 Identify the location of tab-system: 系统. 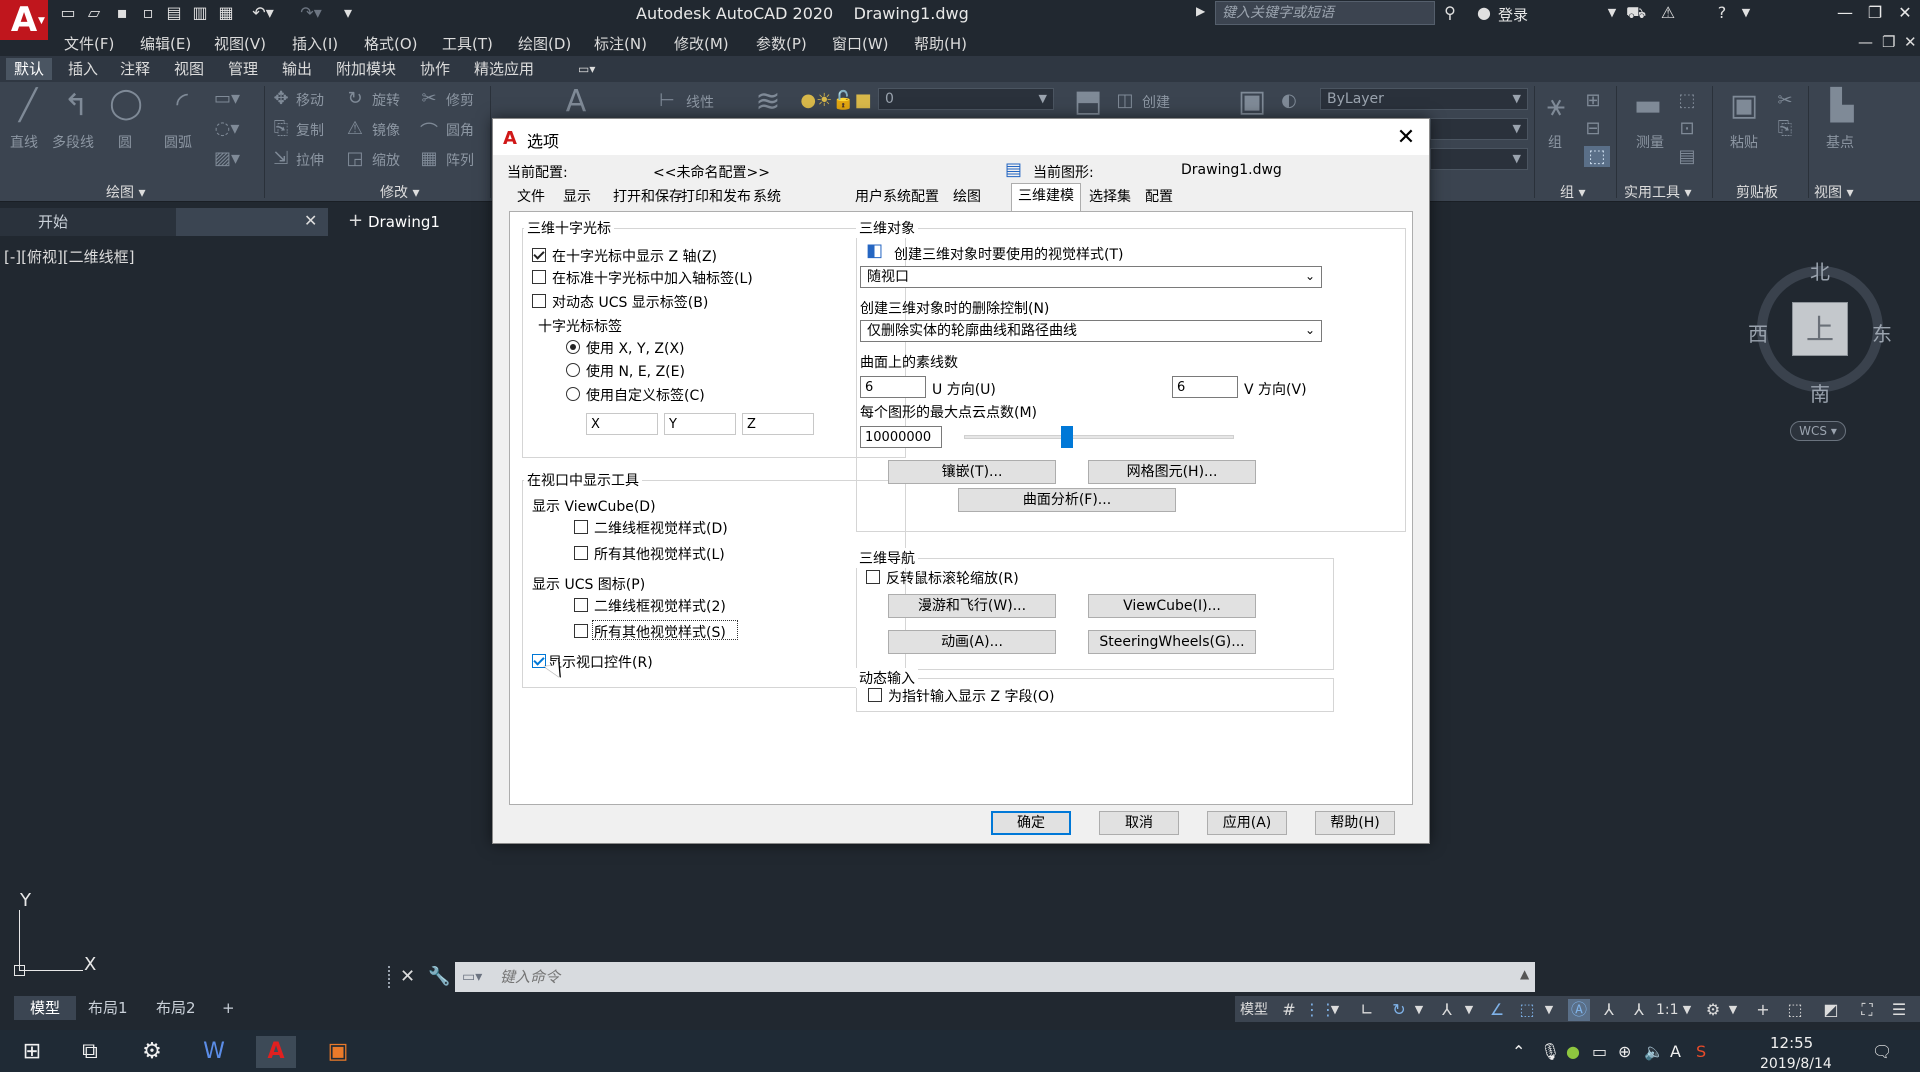
(767, 198).